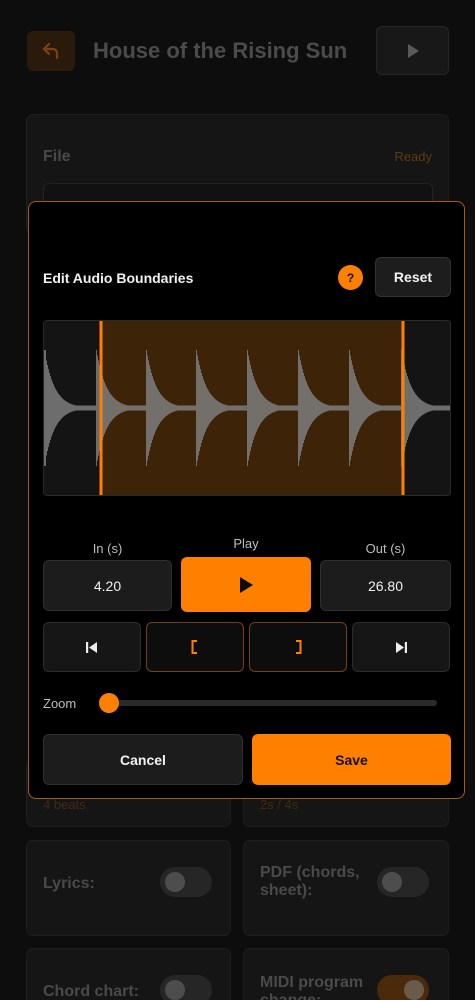 Image resolution: width=475 pixels, height=1000 pixels. I want to click on in-label: In (s), so click(107, 548).